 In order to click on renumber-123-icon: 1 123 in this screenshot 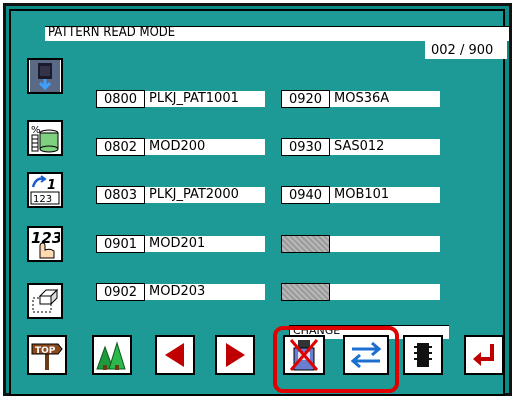, I will do `click(45, 190)`.